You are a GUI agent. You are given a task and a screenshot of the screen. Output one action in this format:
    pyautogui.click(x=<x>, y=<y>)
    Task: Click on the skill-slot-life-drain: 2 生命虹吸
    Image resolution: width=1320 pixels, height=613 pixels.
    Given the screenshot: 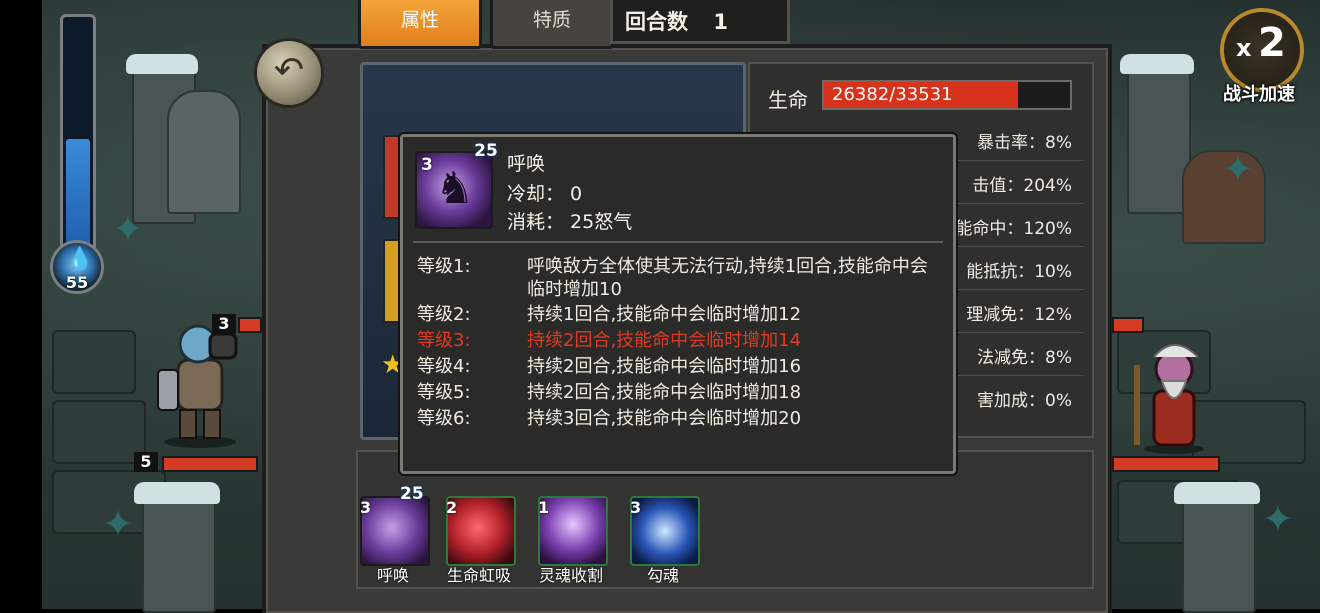 What is the action you would take?
    pyautogui.click(x=479, y=541)
    